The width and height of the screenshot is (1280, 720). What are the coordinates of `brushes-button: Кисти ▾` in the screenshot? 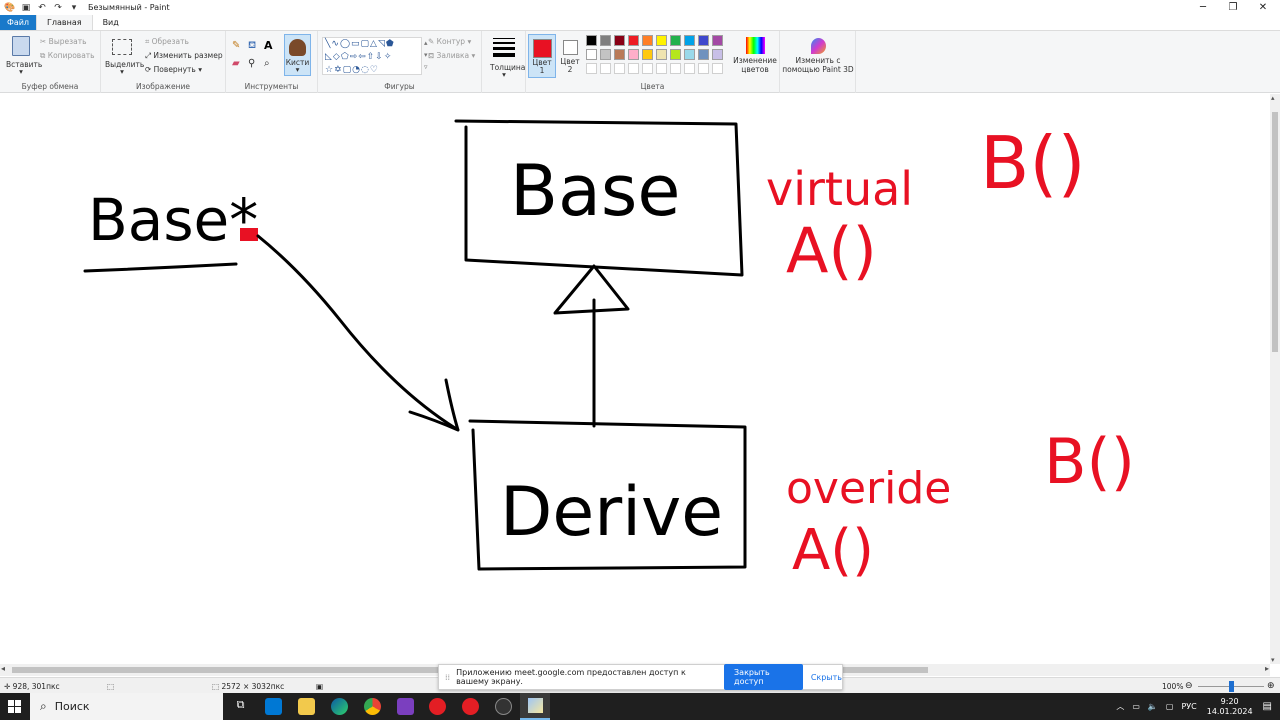 It's located at (297, 55).